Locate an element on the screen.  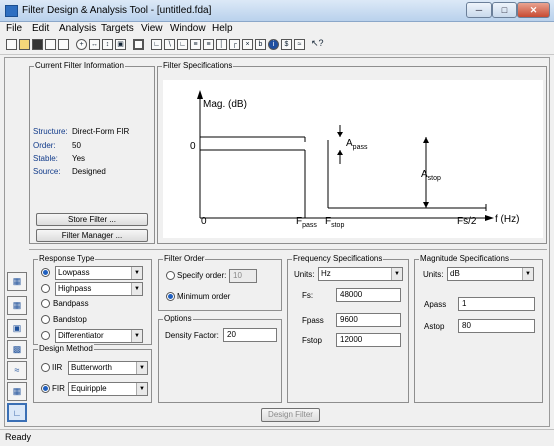
iir-label: IIR is located at coordinates (57, 367).